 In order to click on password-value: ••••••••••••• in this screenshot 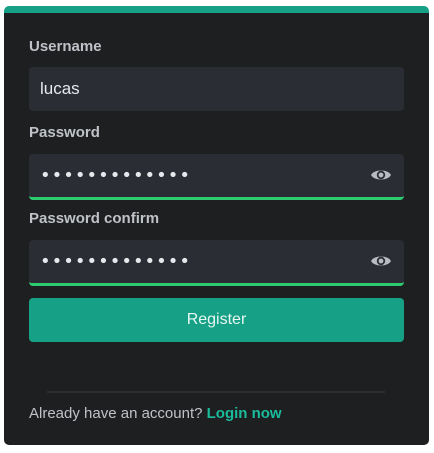, I will do `click(116, 175)`.